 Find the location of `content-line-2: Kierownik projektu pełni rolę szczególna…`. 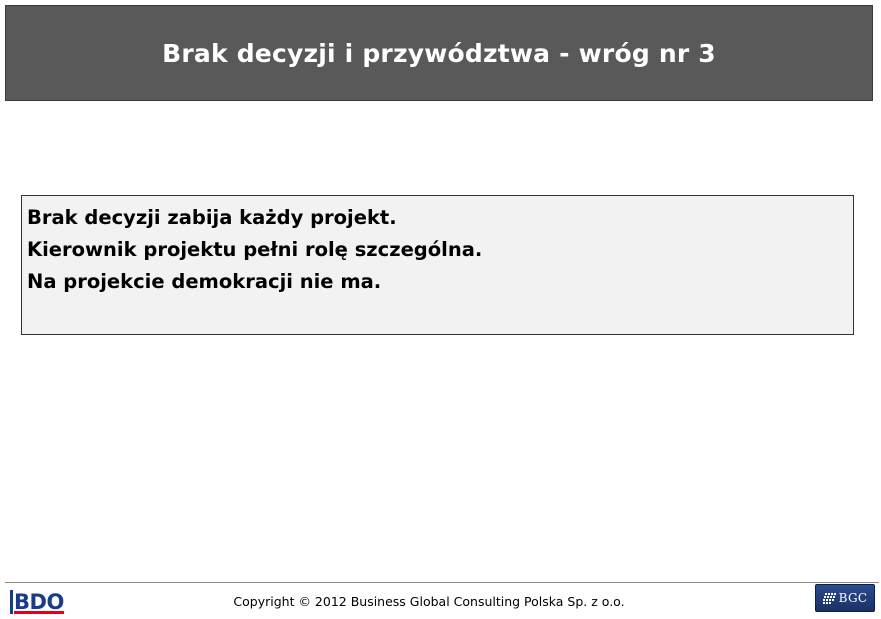

content-line-2: Kierownik projektu pełni rolę szczególna… is located at coordinates (255, 249).